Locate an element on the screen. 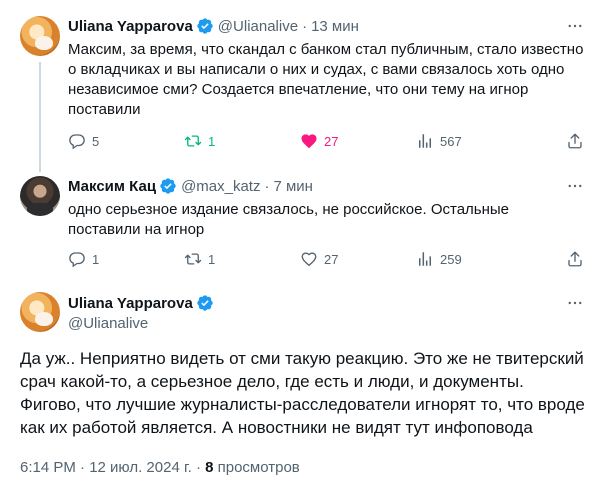 The height and width of the screenshot is (492, 600). views-count: 259 is located at coordinates (451, 259).